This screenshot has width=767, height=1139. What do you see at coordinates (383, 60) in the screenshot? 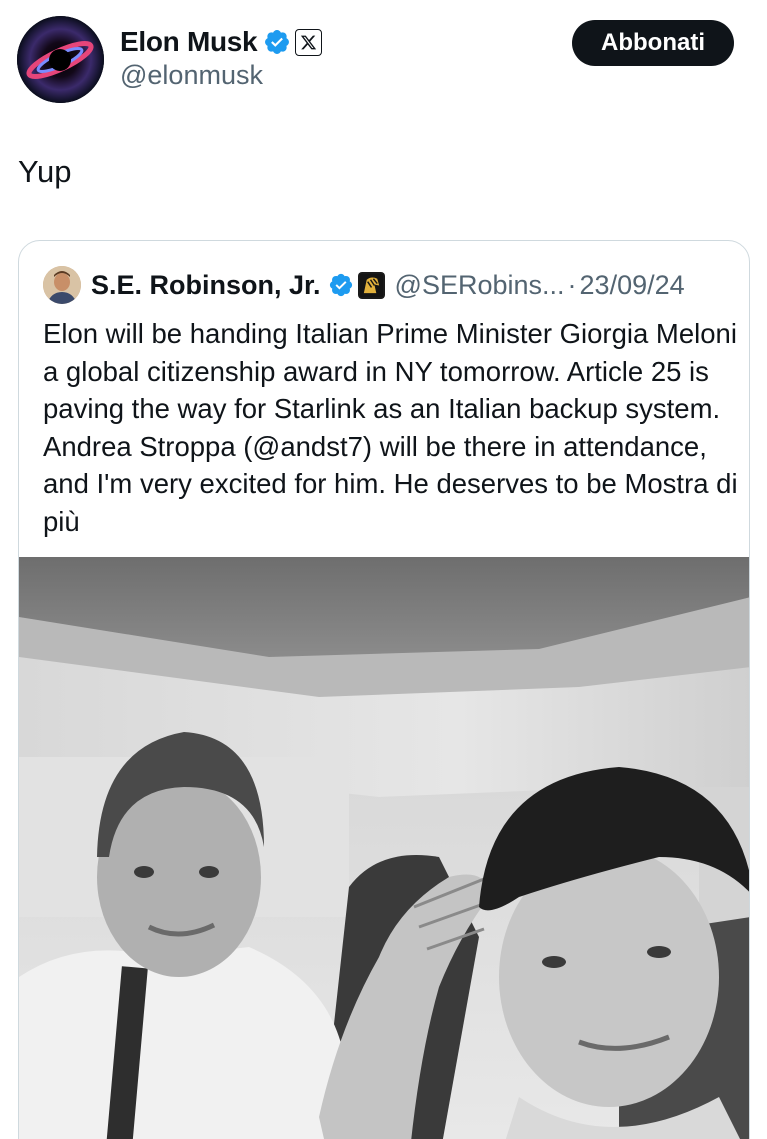
I see `tweet-header: Elon Musk @elonmusk Abbonati` at bounding box center [383, 60].